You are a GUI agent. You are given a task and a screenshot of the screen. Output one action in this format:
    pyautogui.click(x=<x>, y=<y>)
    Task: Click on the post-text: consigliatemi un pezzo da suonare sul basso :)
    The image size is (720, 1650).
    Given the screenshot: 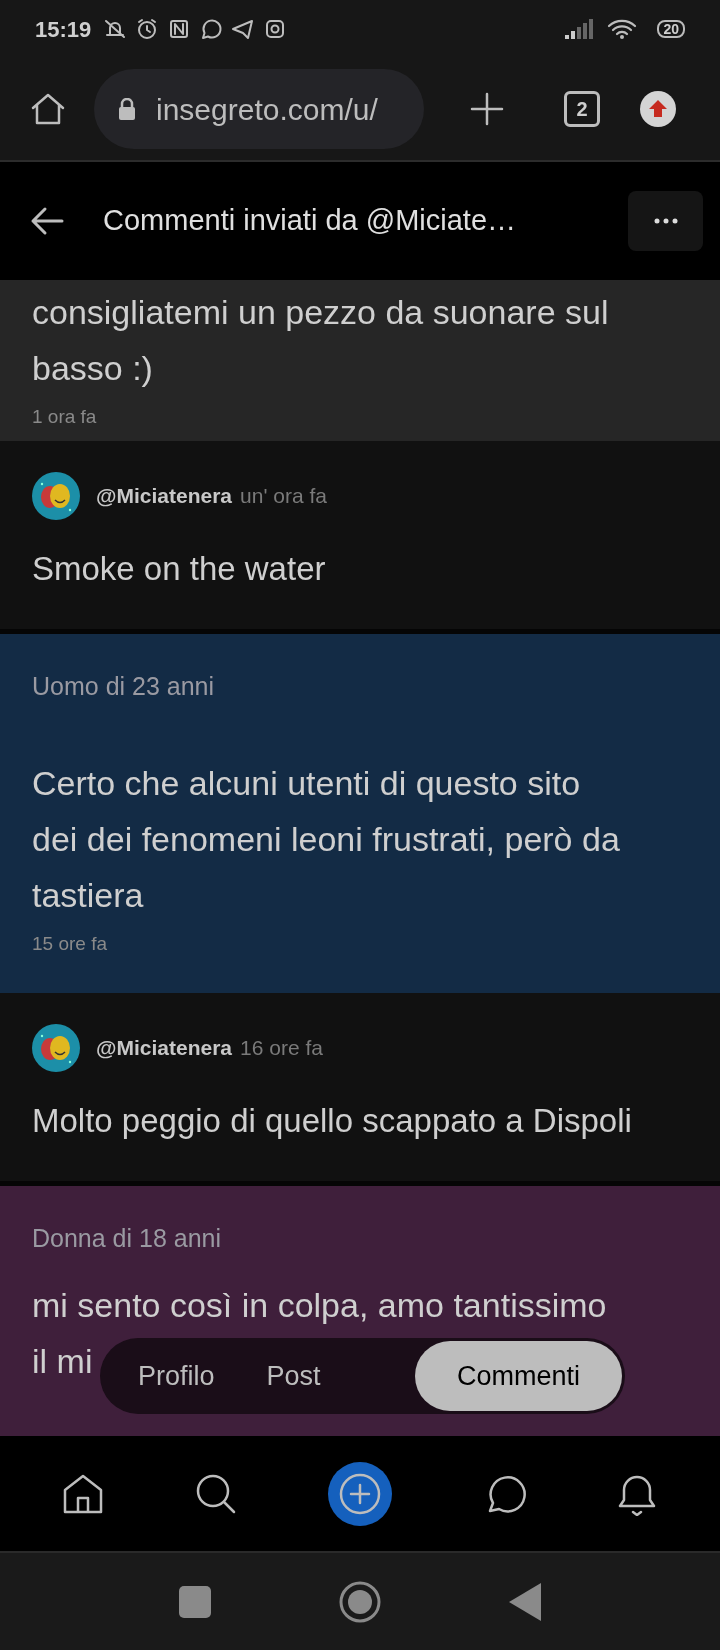 What is the action you would take?
    pyautogui.click(x=321, y=340)
    